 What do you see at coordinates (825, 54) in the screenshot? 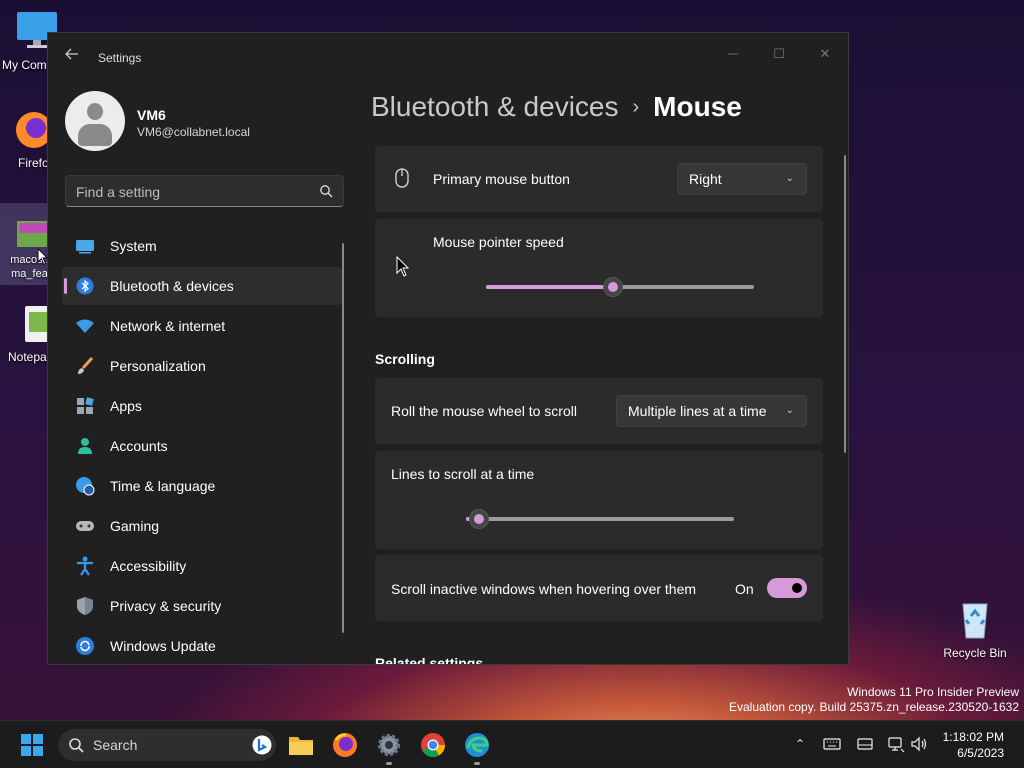
I see `close-button: ✕` at bounding box center [825, 54].